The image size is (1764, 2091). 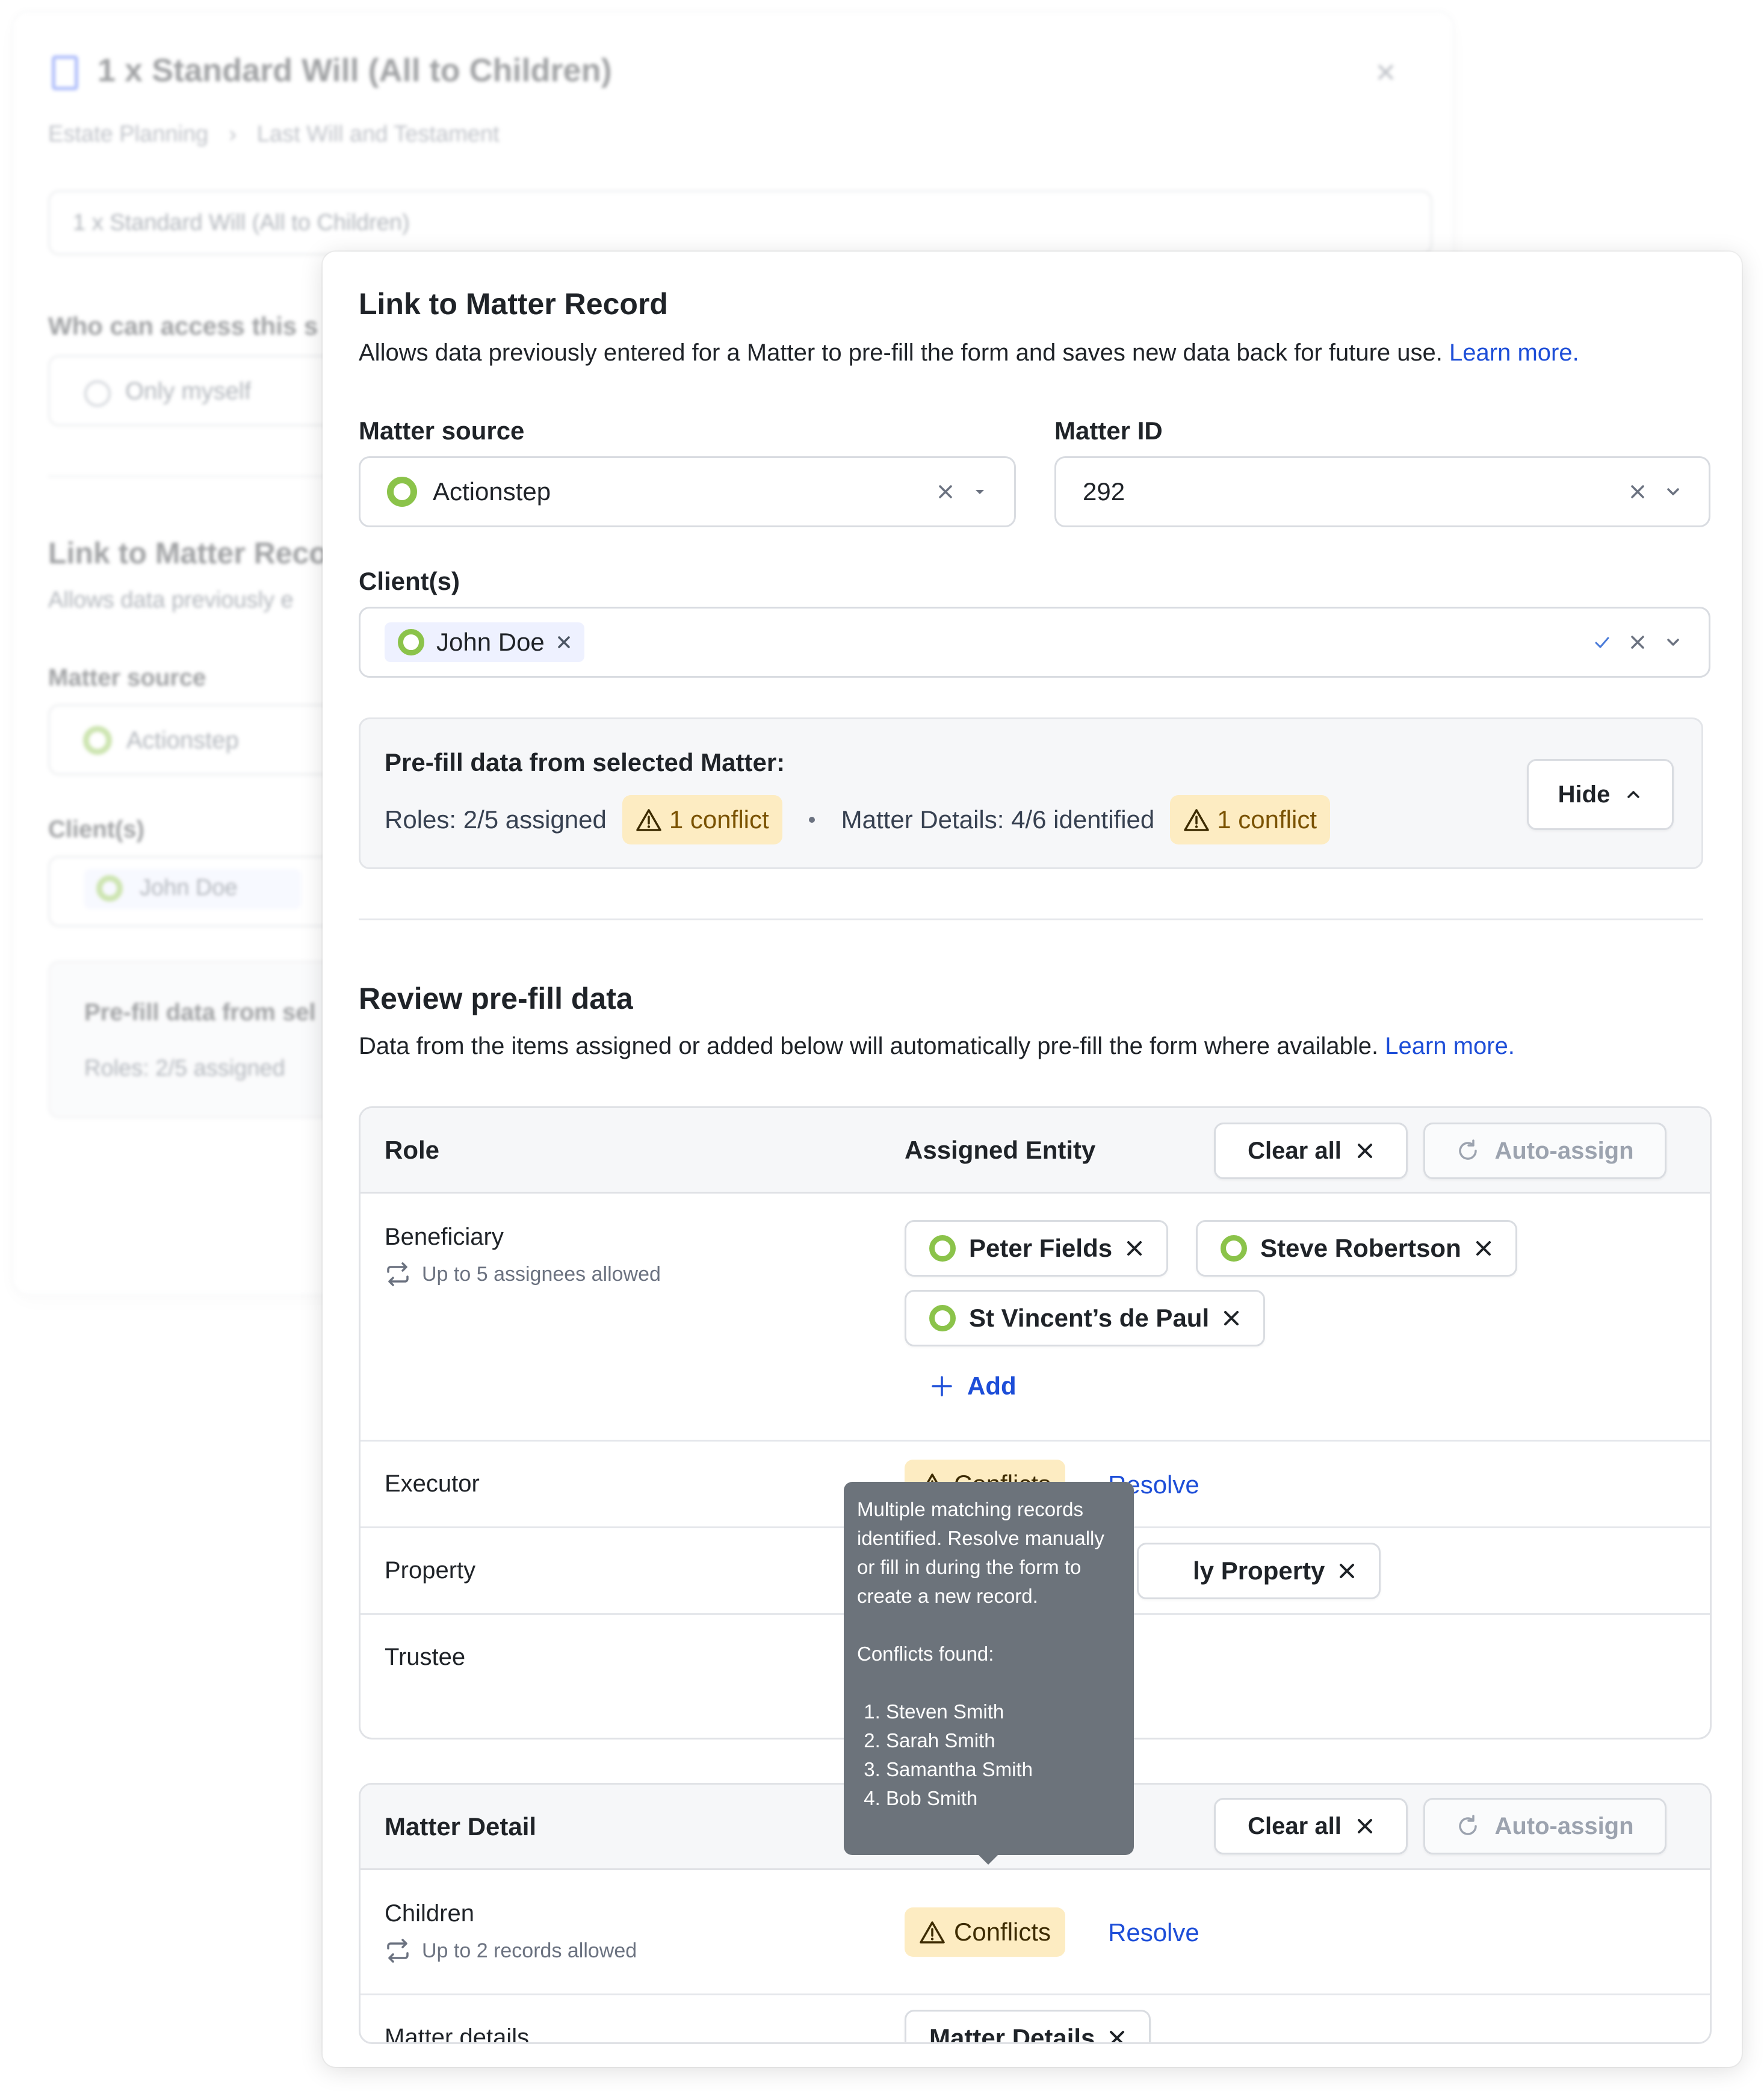 I want to click on roles-conflict-label: 1 conflict, so click(x=719, y=819).